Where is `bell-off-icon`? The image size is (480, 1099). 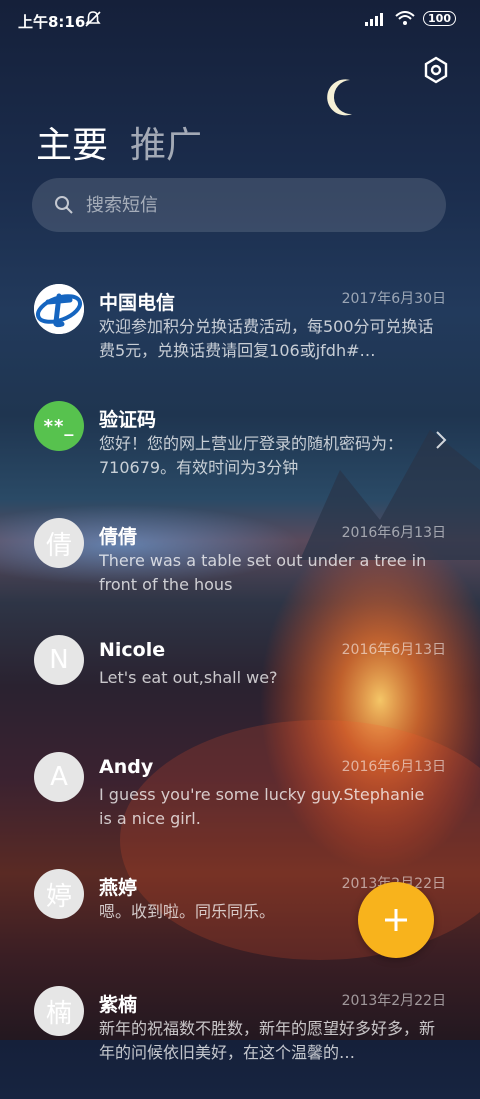 bell-off-icon is located at coordinates (93, 19).